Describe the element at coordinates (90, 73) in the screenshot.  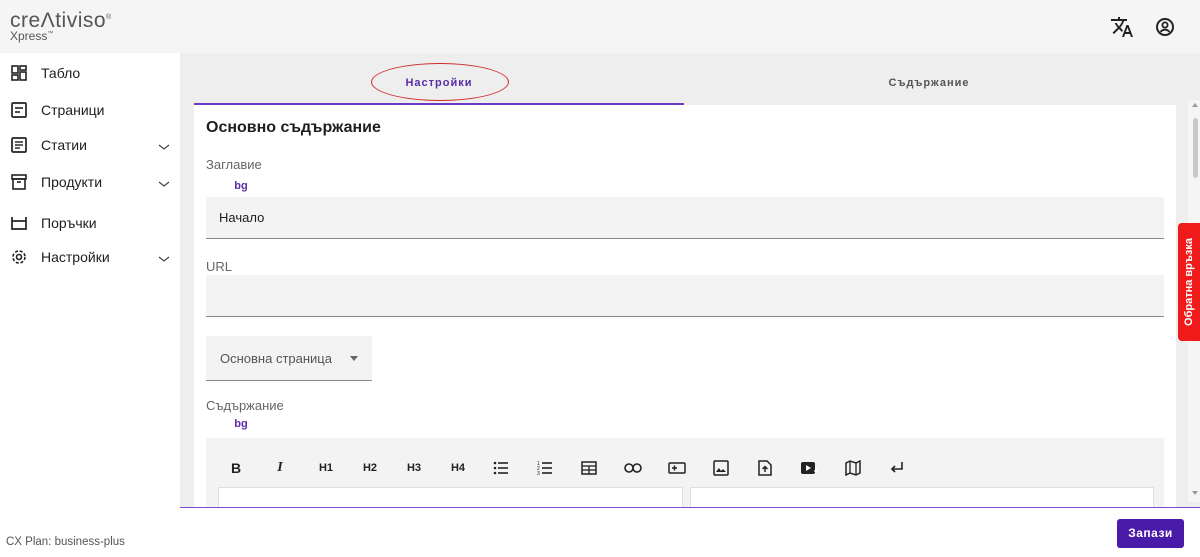
I see `sidebar-item-dashboard: Табло` at that location.